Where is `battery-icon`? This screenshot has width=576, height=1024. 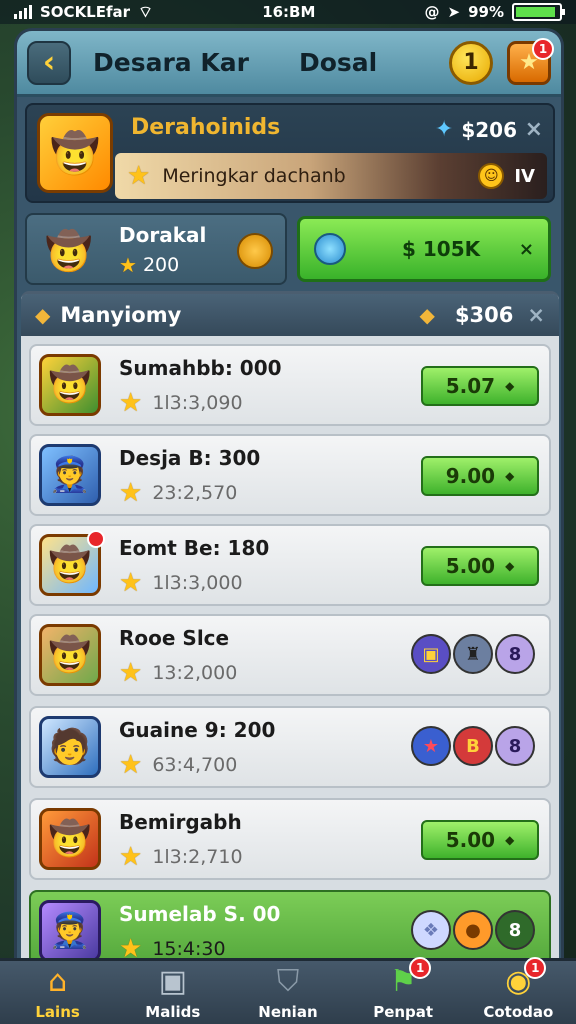 battery-icon is located at coordinates (538, 12).